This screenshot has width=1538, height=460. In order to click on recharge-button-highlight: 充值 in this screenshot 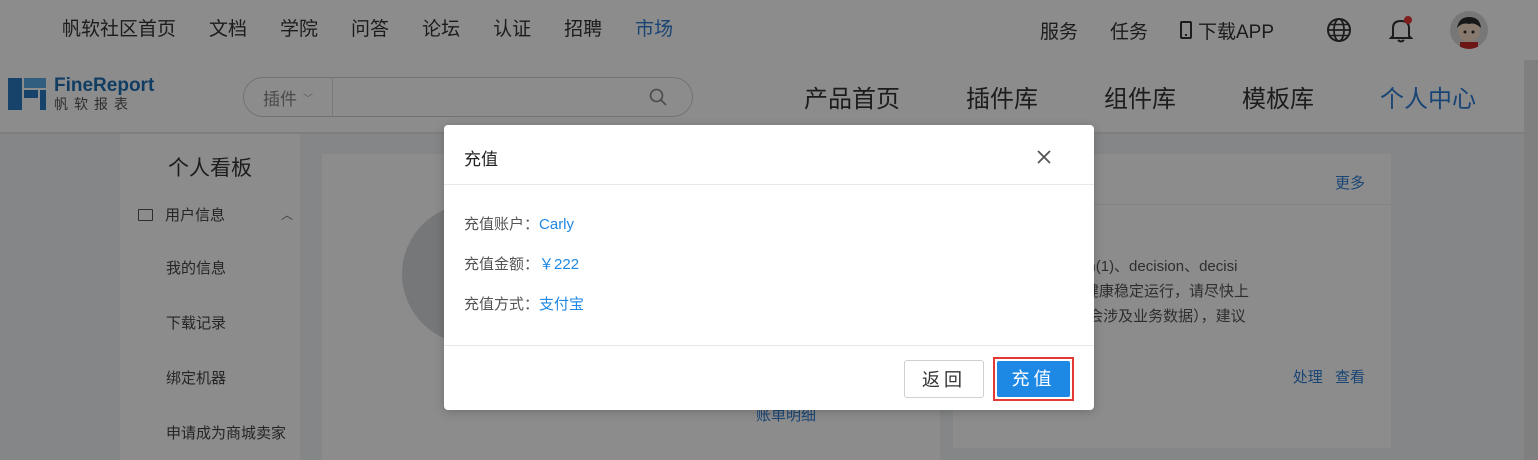, I will do `click(1033, 379)`.